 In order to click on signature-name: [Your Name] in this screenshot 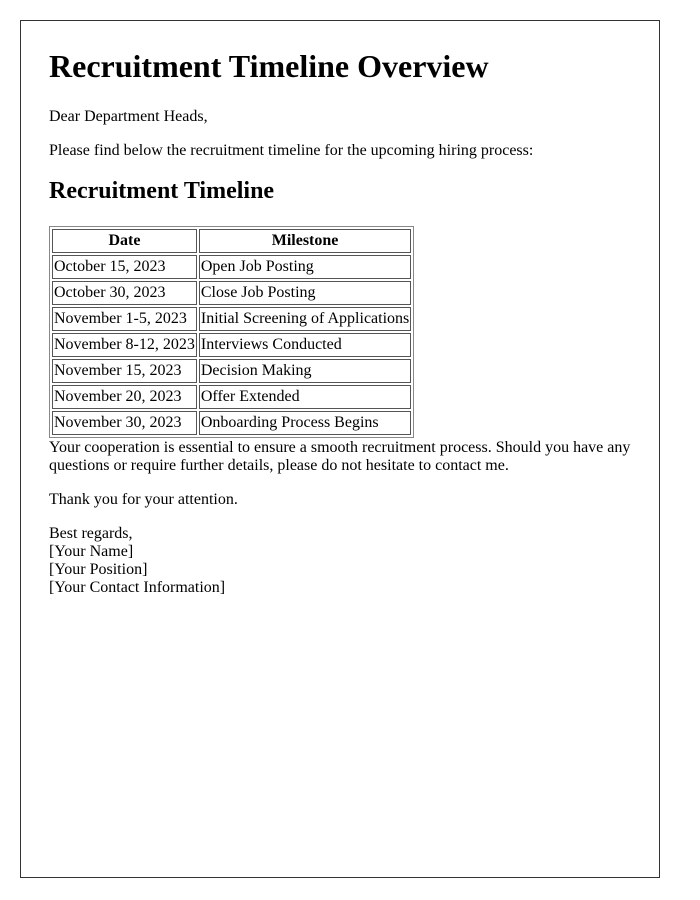, I will do `click(91, 551)`.